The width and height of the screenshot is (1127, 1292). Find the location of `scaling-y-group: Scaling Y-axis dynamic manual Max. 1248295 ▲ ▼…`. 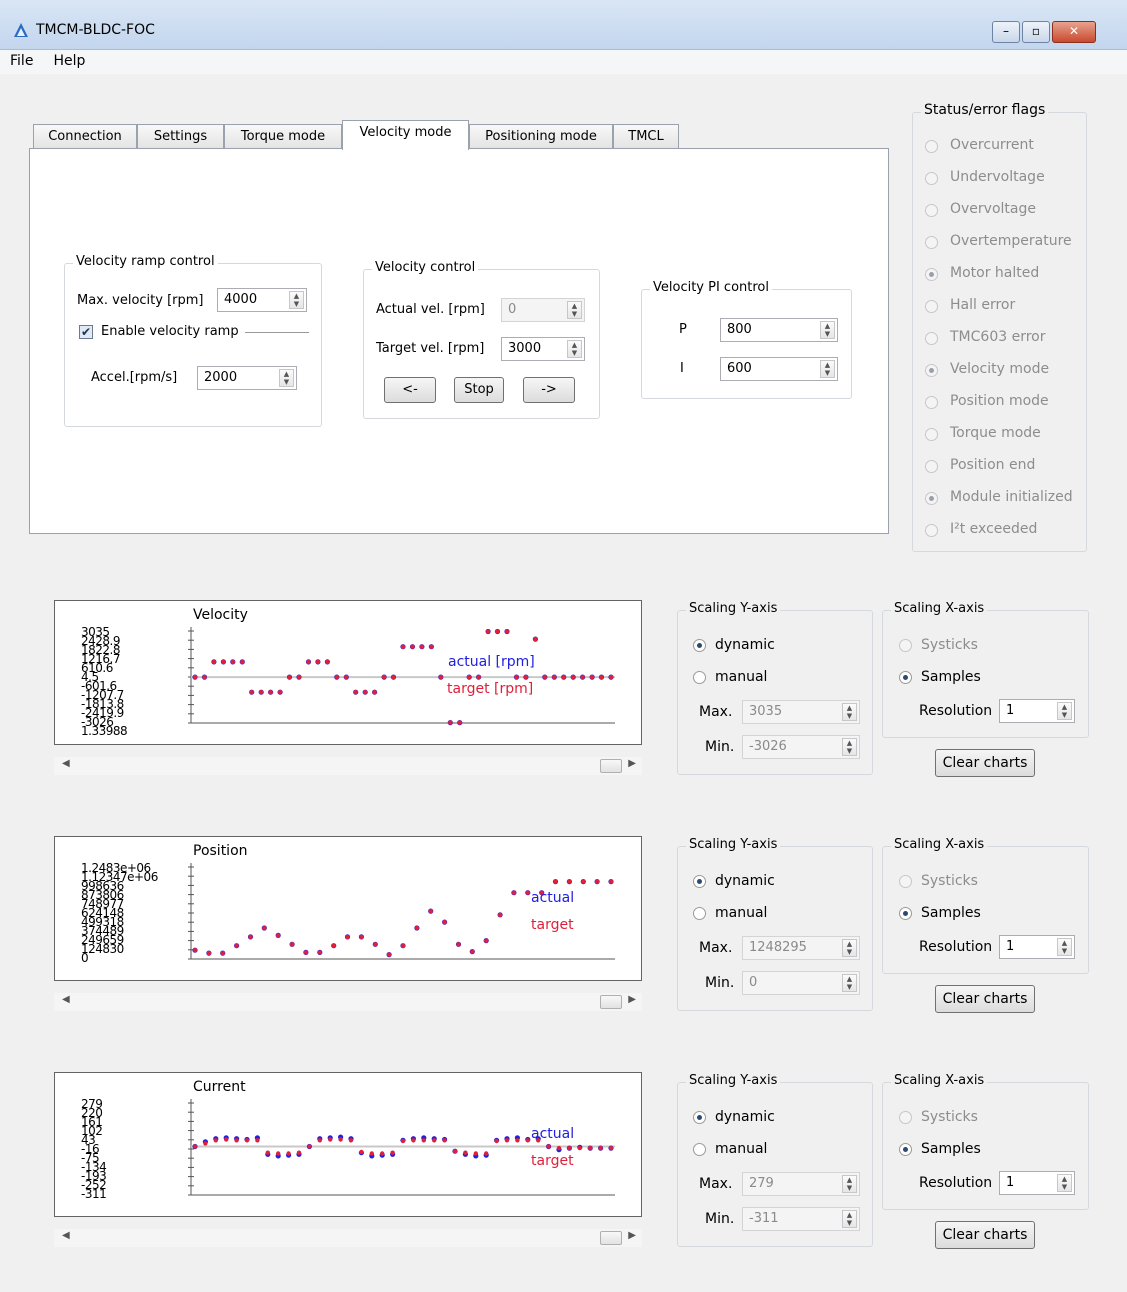

scaling-y-group: Scaling Y-axis dynamic manual Max. 1248295 ▲ ▼… is located at coordinates (775, 924).